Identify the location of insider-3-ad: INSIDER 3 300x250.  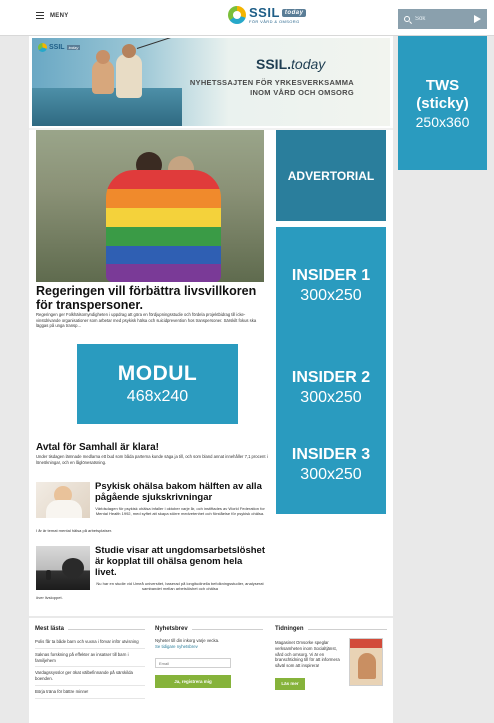
(331, 465).